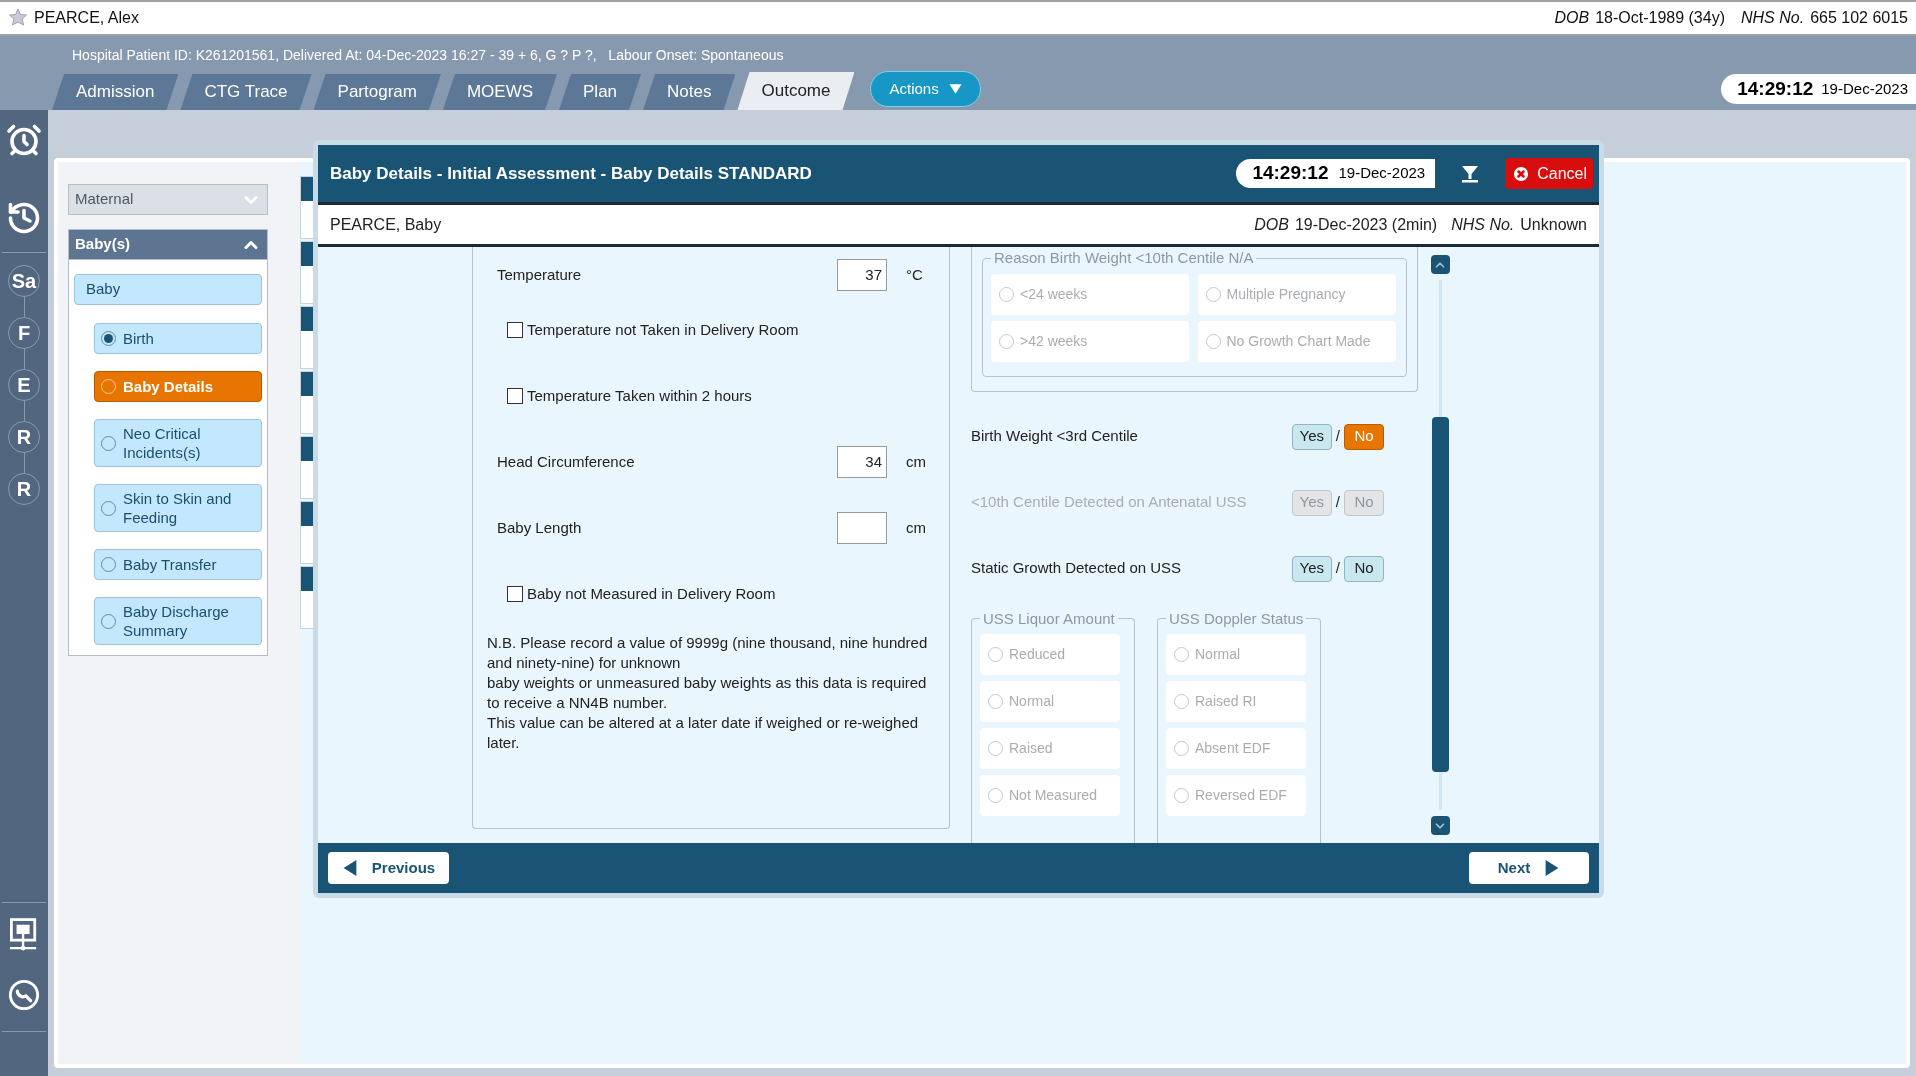 The height and width of the screenshot is (1076, 1916). What do you see at coordinates (1440, 825) in the screenshot?
I see `scroll-down-button` at bounding box center [1440, 825].